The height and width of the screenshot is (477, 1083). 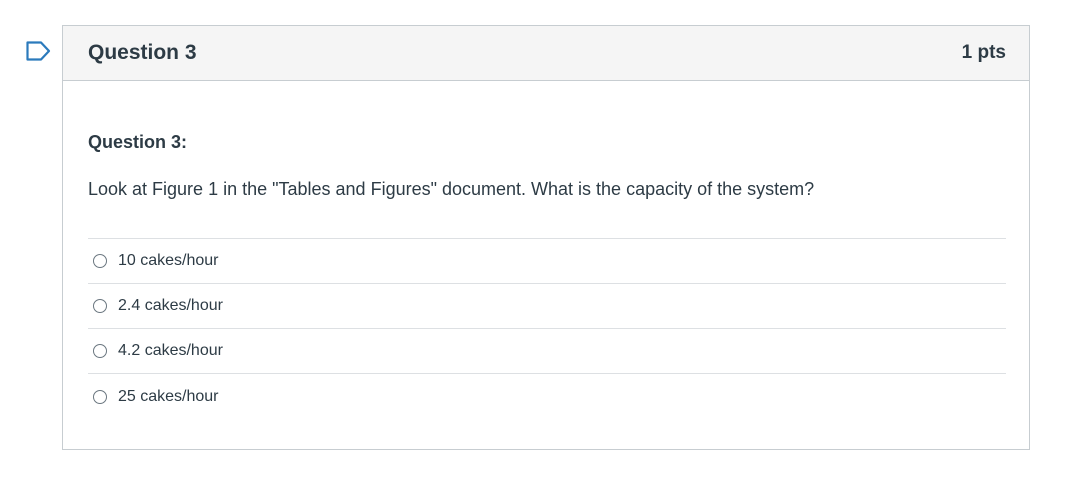 What do you see at coordinates (170, 351) in the screenshot?
I see `answer-label: 4.2 cakes/hour` at bounding box center [170, 351].